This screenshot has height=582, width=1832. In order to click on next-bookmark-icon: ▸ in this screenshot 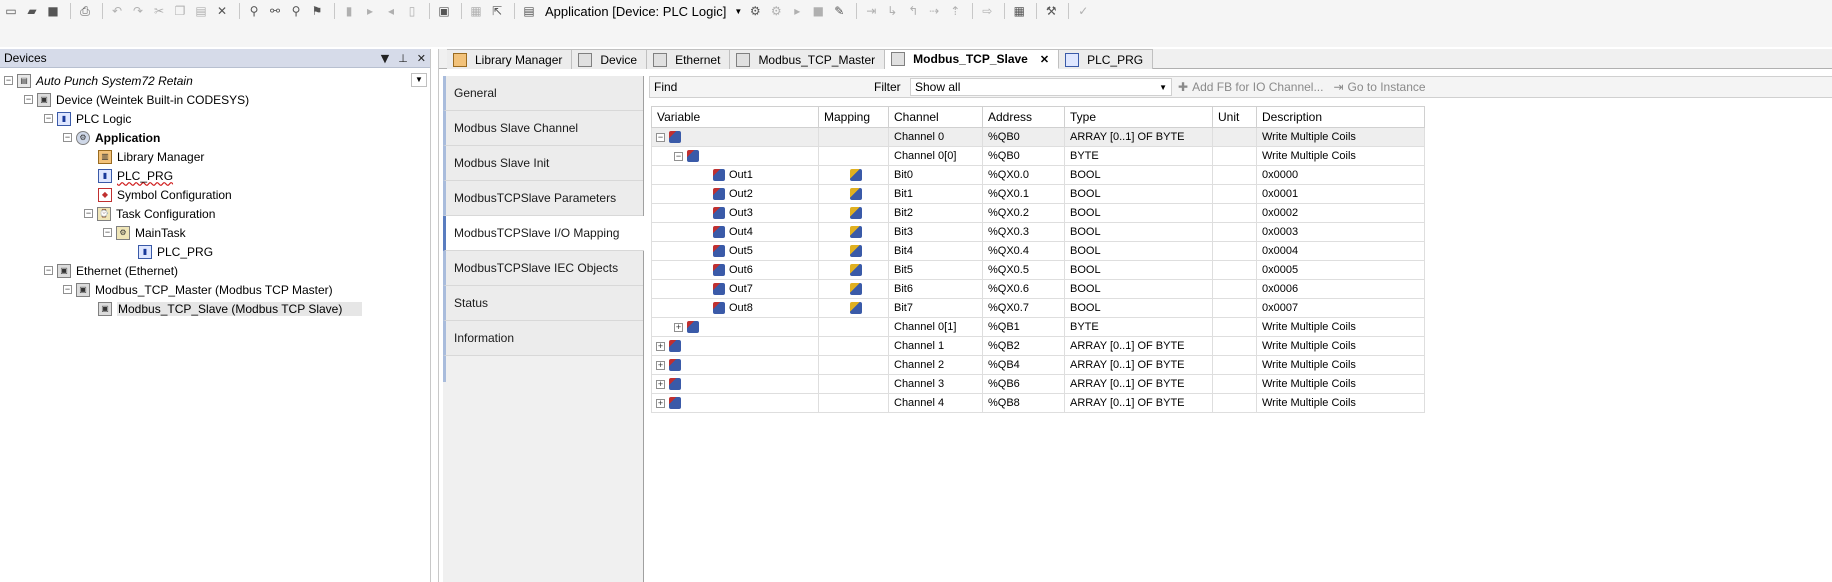, I will do `click(370, 11)`.